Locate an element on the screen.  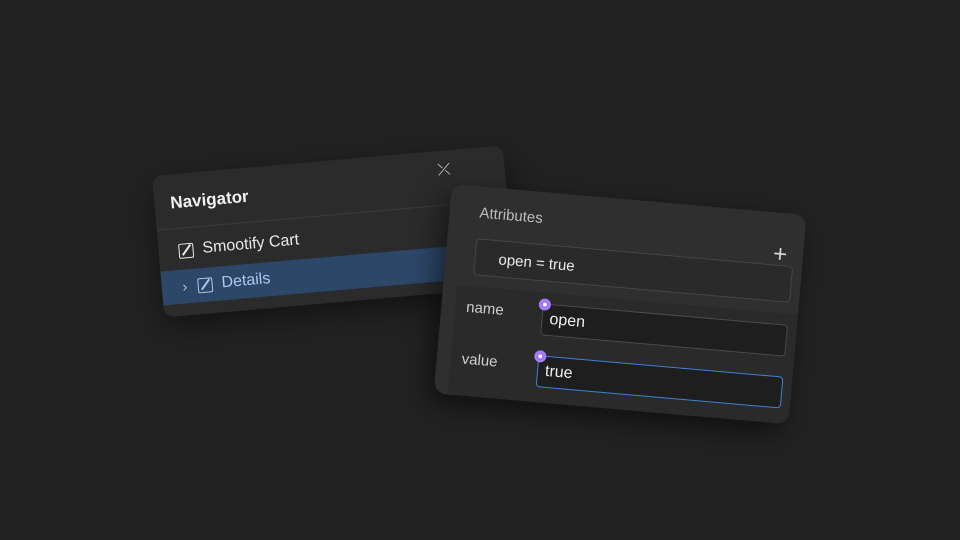
name-input: open is located at coordinates (664, 330).